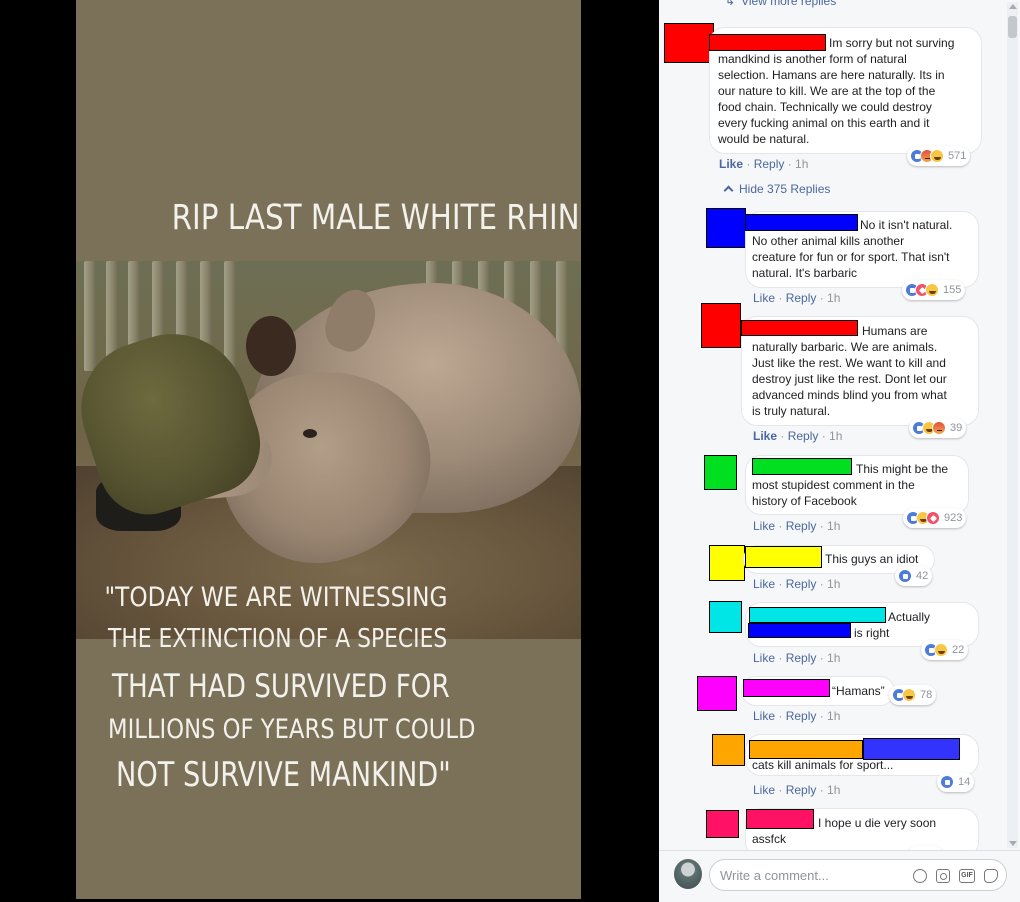 Image resolution: width=1020 pixels, height=902 pixels. I want to click on gif-icon: GIF, so click(967, 876).